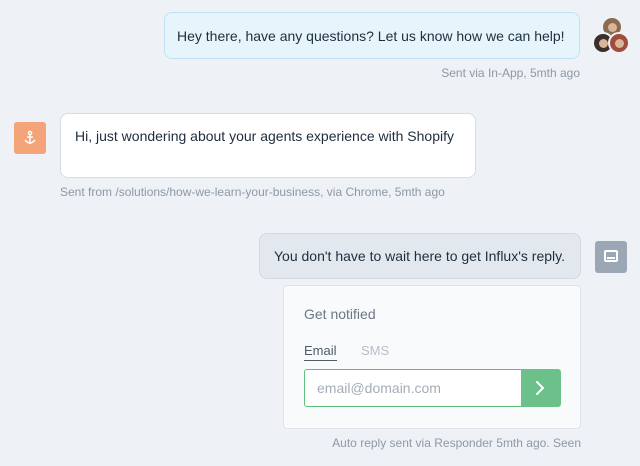 The height and width of the screenshot is (466, 640). I want to click on notification-title: Get notified, so click(340, 314).